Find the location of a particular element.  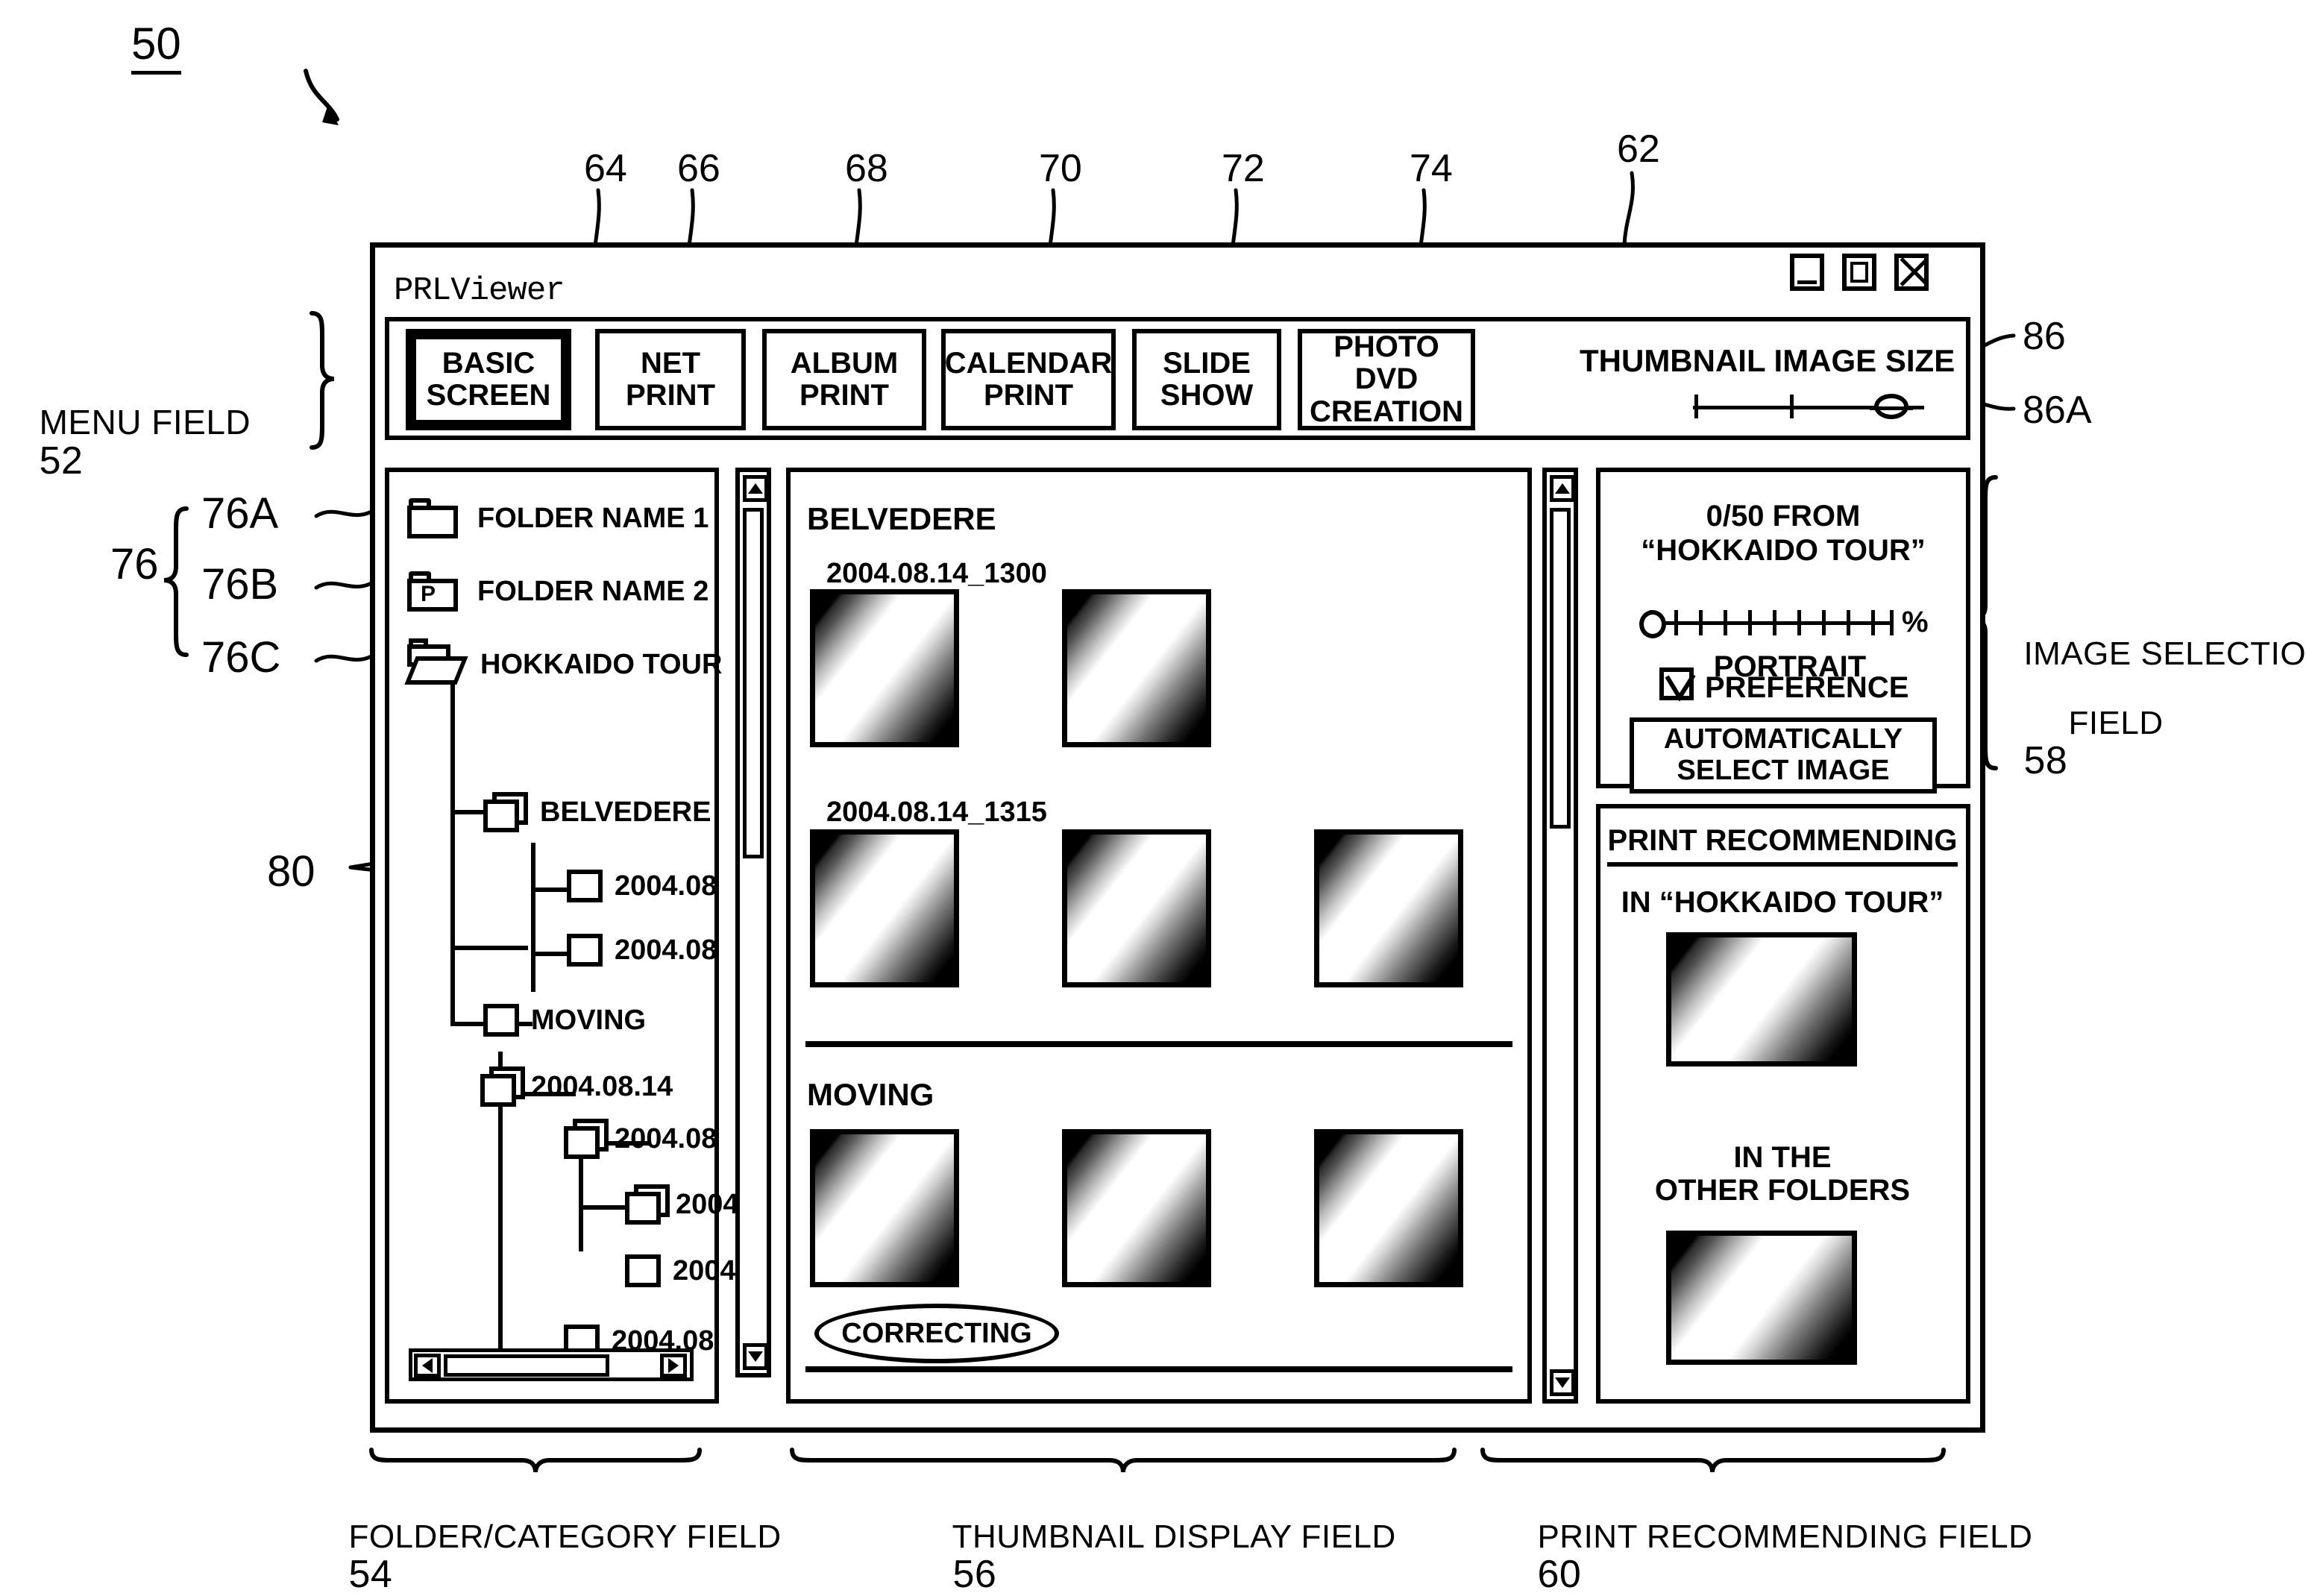

folder-p-badge: P is located at coordinates (428, 594).